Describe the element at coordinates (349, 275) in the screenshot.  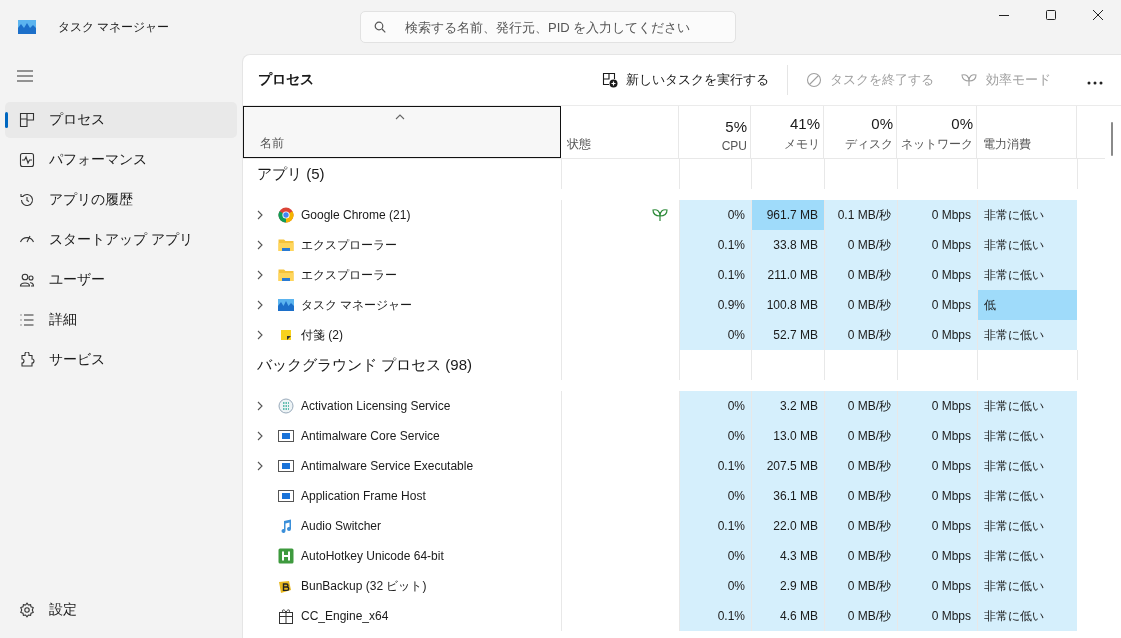
I see `process-name: エクスプローラー` at that location.